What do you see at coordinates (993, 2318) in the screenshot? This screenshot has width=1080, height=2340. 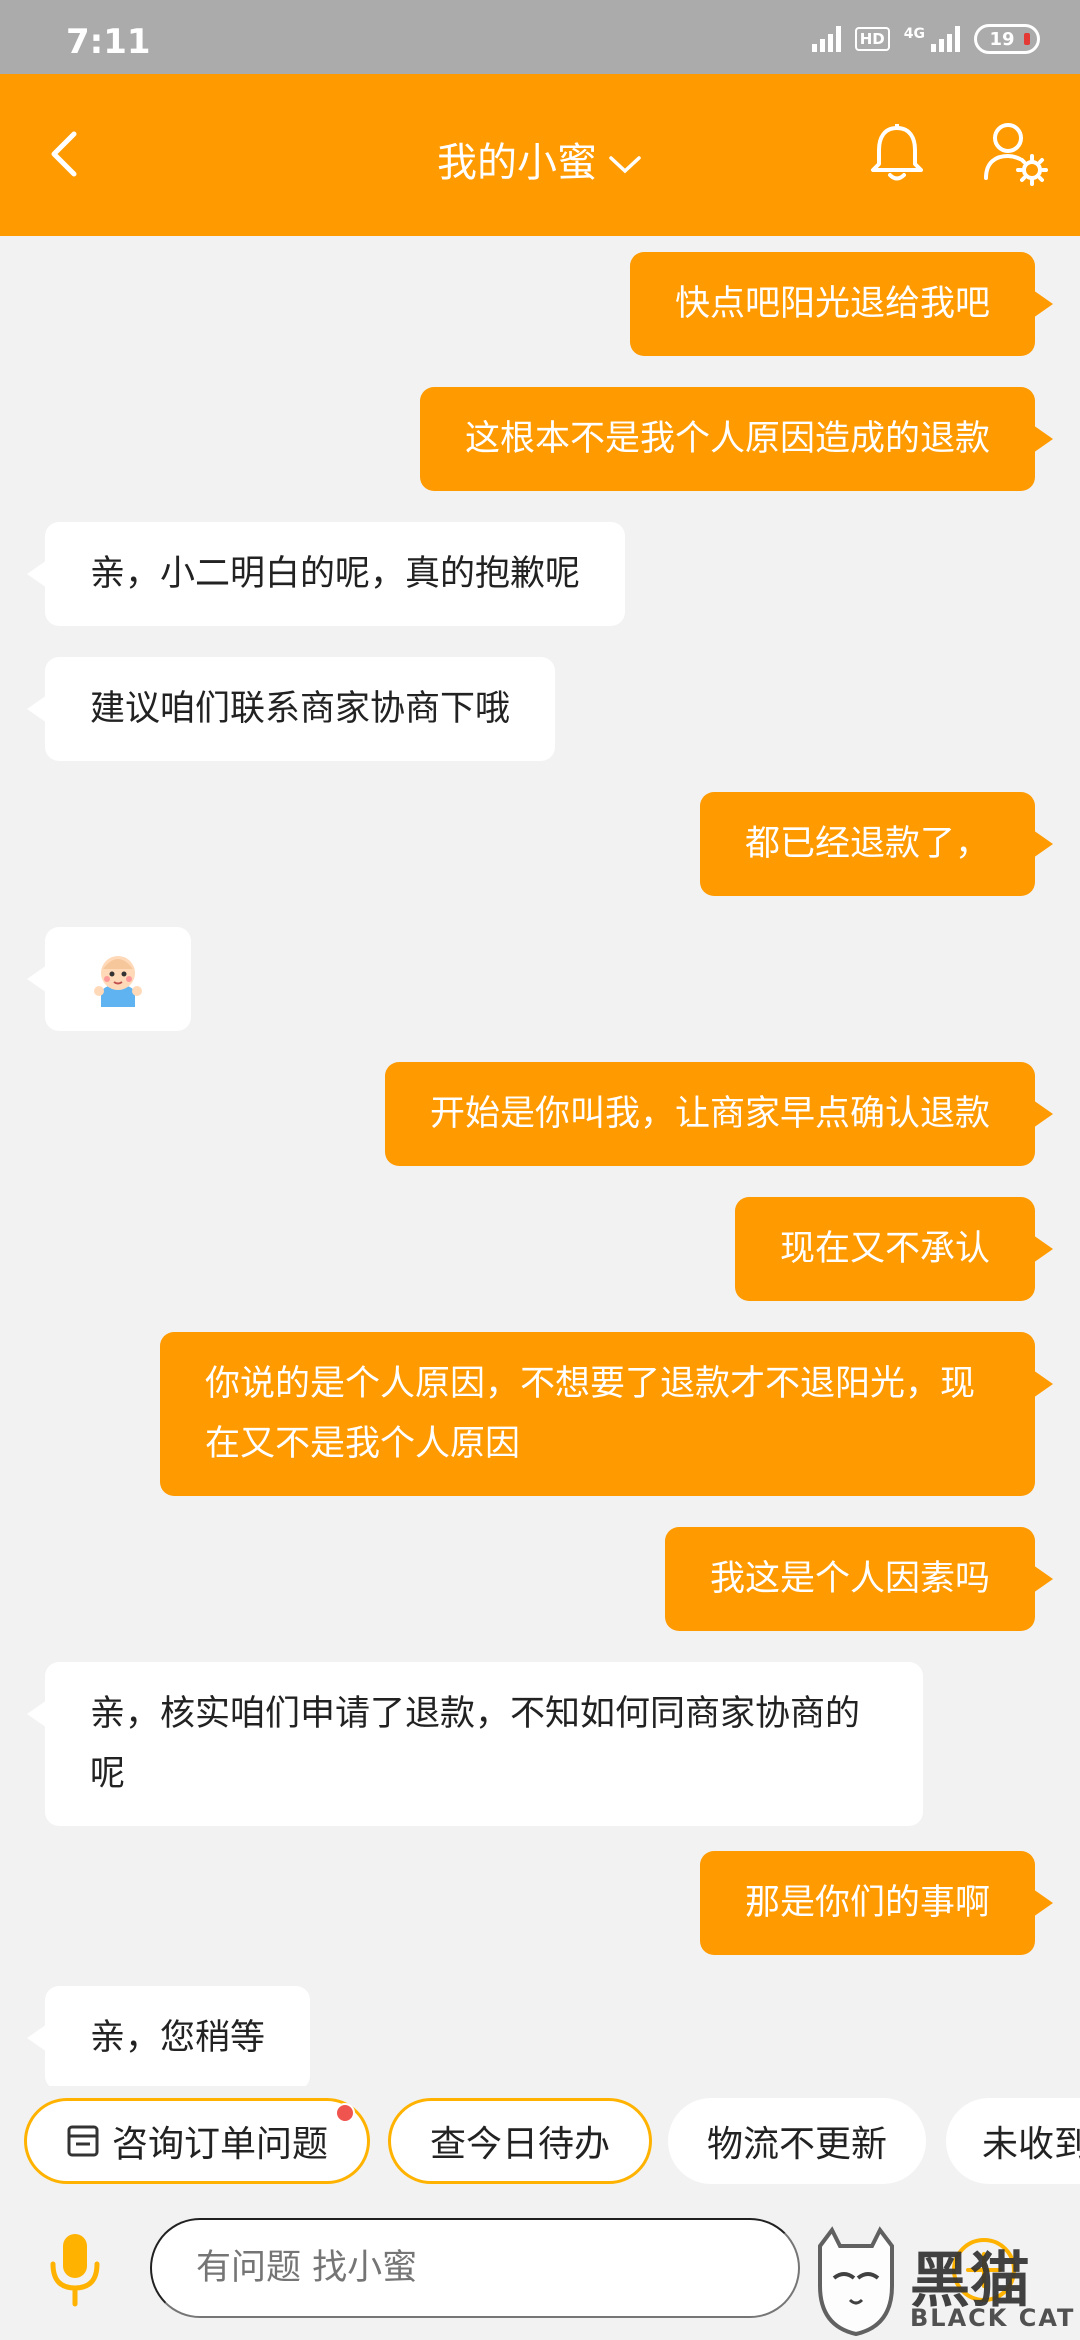 I see `watermark-subtext: BLACK CAT` at bounding box center [993, 2318].